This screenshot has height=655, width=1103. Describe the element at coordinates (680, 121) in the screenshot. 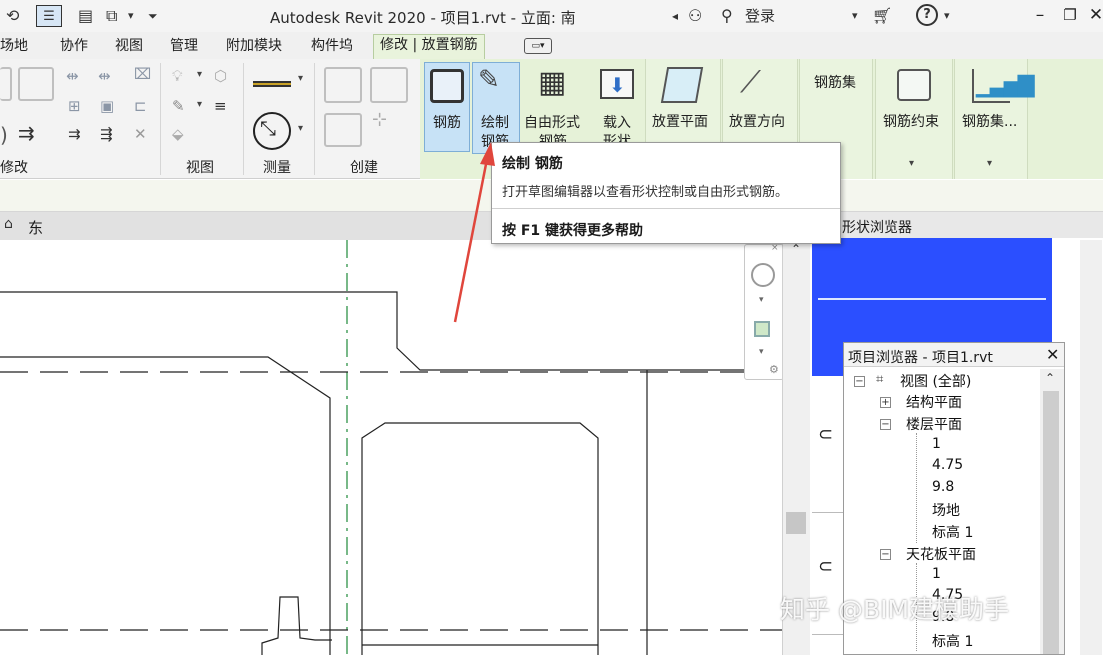

I see `place-plane-label: 放置平面` at that location.